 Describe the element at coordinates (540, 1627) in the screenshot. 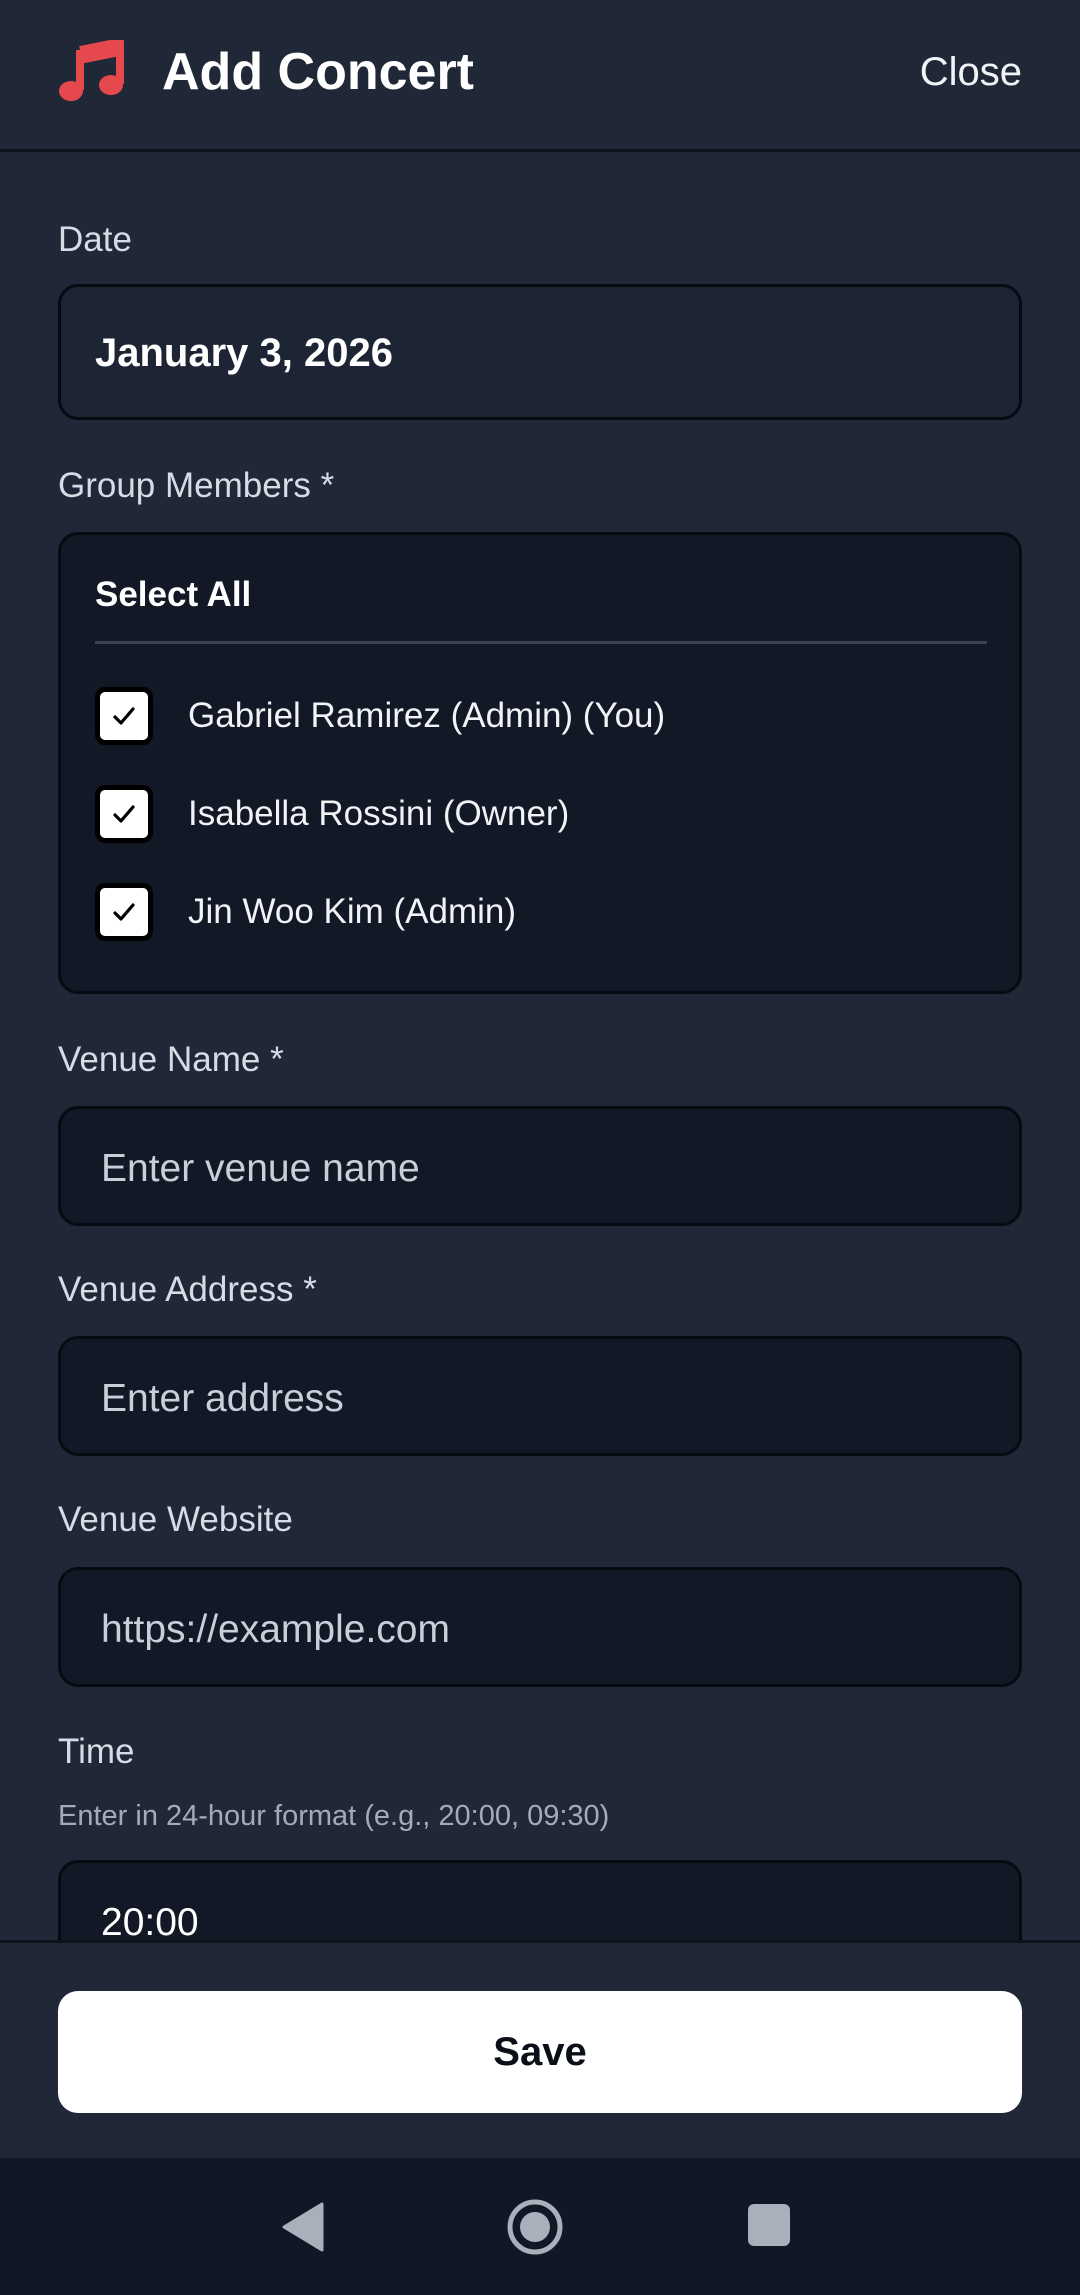

I see `venue-website-input: https://example.com` at that location.